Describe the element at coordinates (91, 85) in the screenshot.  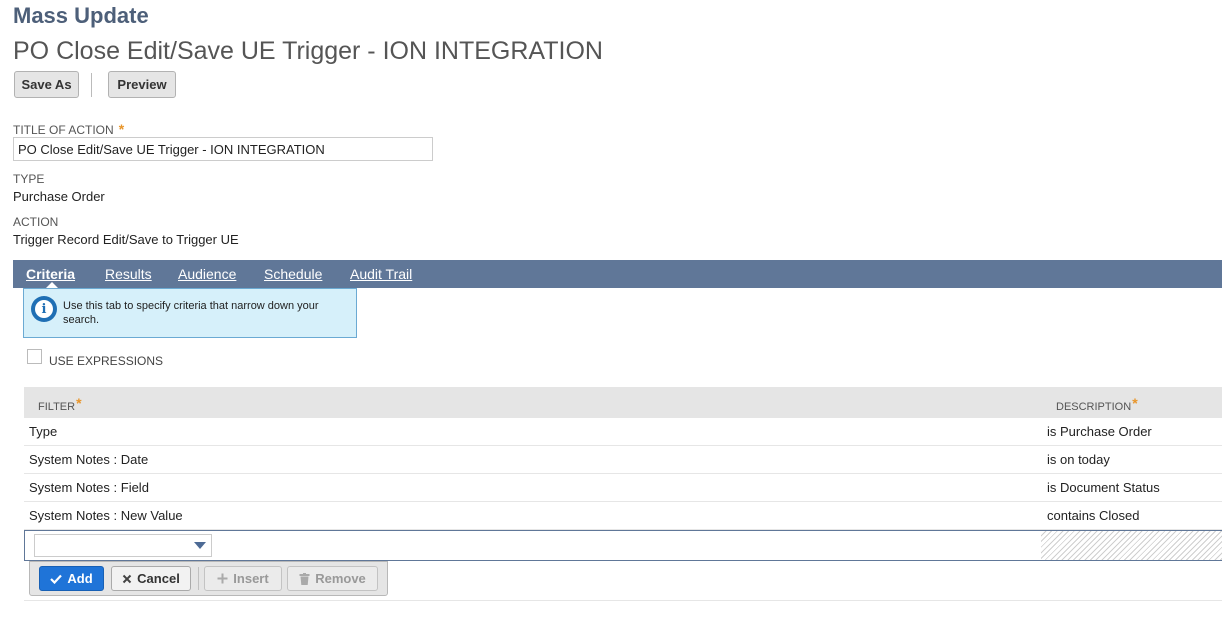
I see `toolbar-divider` at that location.